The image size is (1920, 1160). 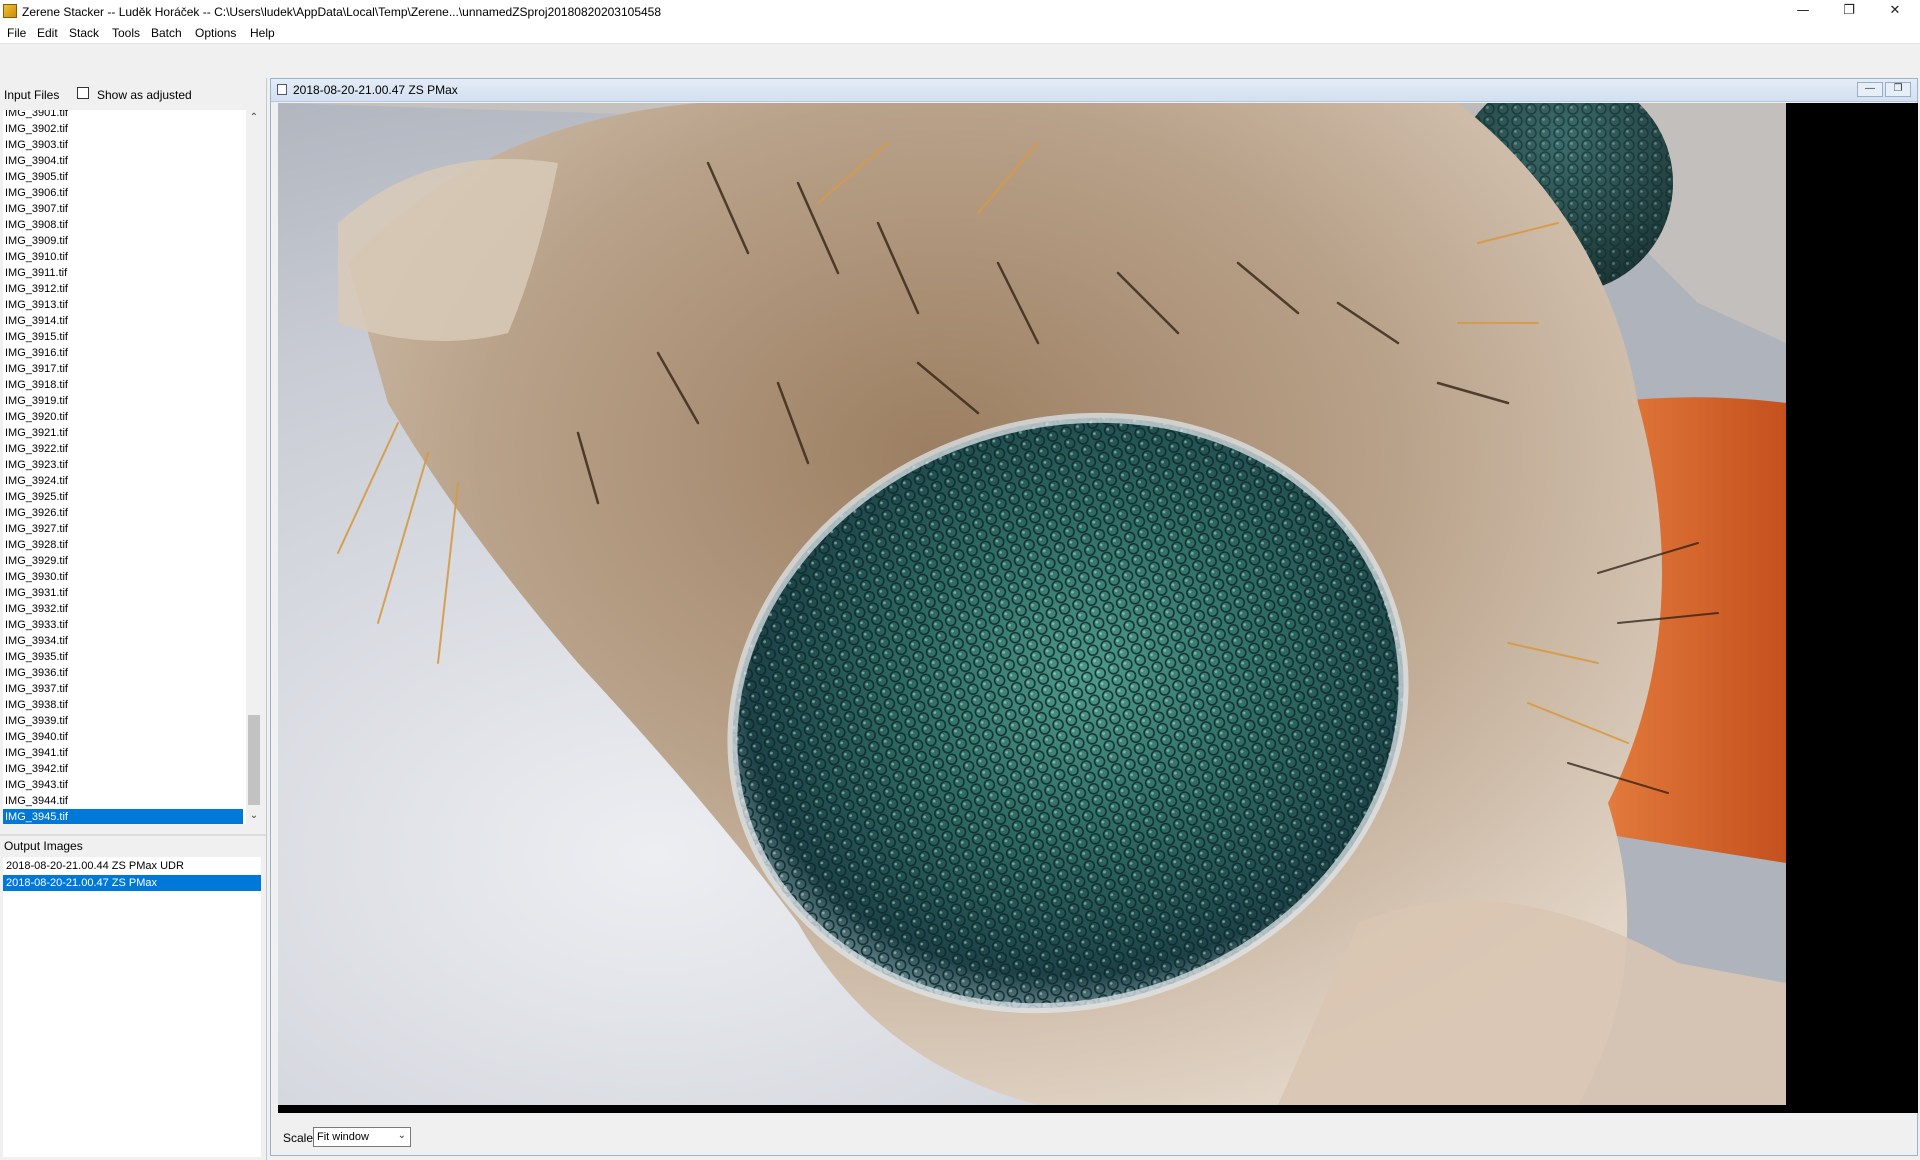 I want to click on input-file-row: IMG_3908.tif, so click(x=123, y=225).